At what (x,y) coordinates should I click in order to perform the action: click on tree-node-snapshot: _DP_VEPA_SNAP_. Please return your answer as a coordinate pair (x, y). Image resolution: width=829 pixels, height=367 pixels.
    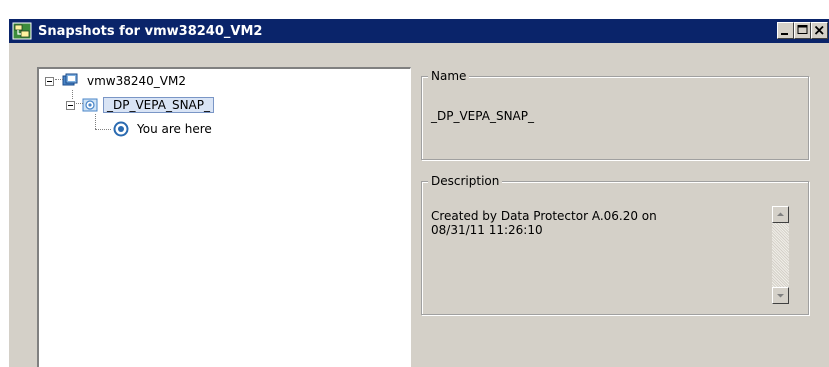
    Looking at the image, I should click on (140, 105).